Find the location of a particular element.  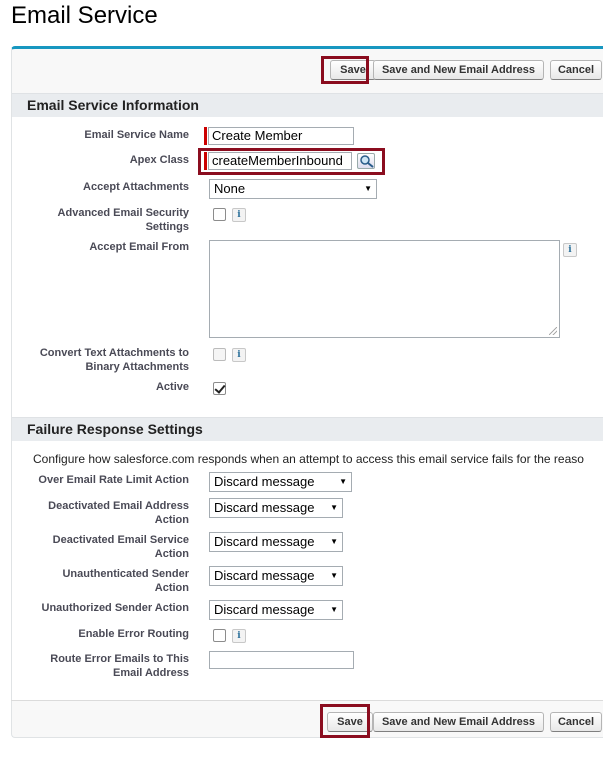

label-line: Binary Attachments is located at coordinates (137, 367).